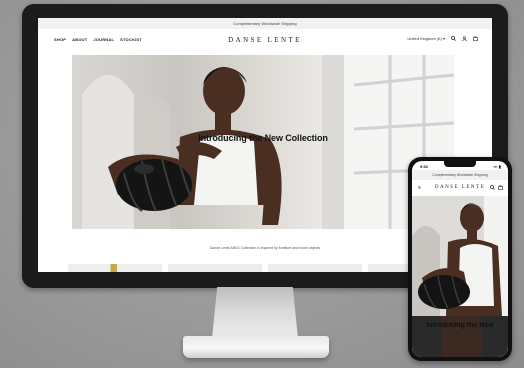 The image size is (524, 368). I want to click on phone-notch, so click(460, 164).